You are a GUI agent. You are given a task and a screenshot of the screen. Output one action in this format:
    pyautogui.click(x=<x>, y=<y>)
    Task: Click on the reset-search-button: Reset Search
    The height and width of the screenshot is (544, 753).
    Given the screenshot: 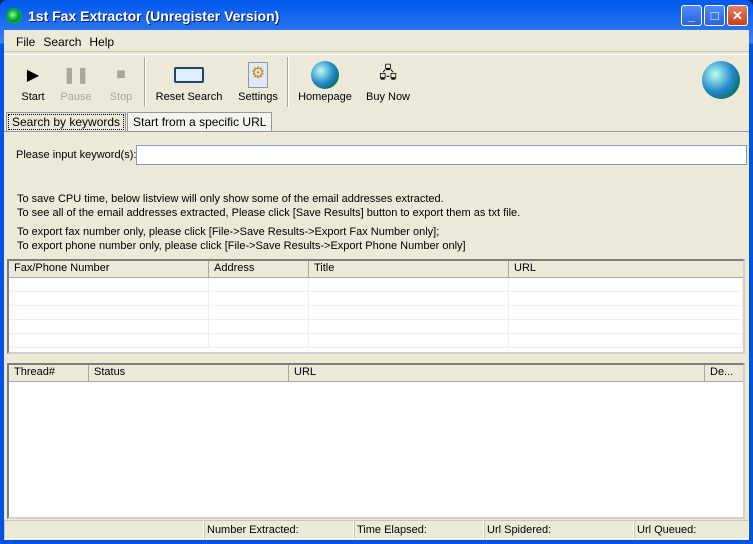 What is the action you would take?
    pyautogui.click(x=189, y=81)
    